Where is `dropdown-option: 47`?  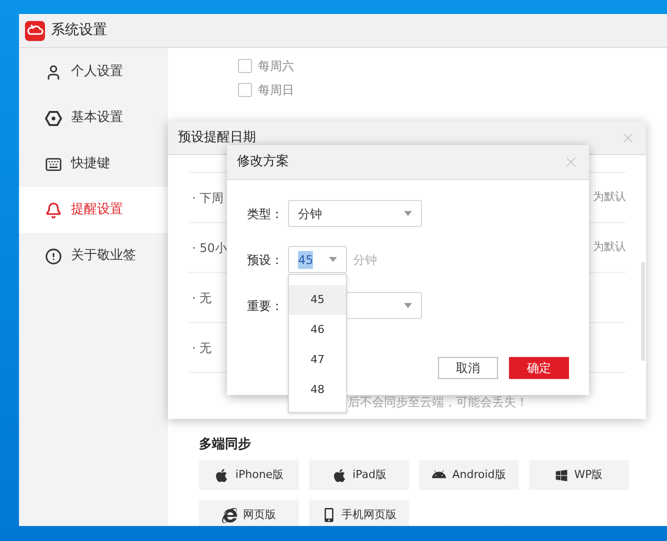
dropdown-option: 47 is located at coordinates (317, 360).